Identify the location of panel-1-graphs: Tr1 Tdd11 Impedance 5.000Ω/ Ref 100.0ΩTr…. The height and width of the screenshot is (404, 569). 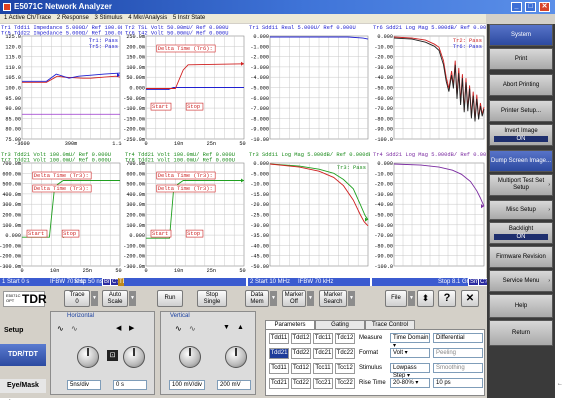
(64, 151).